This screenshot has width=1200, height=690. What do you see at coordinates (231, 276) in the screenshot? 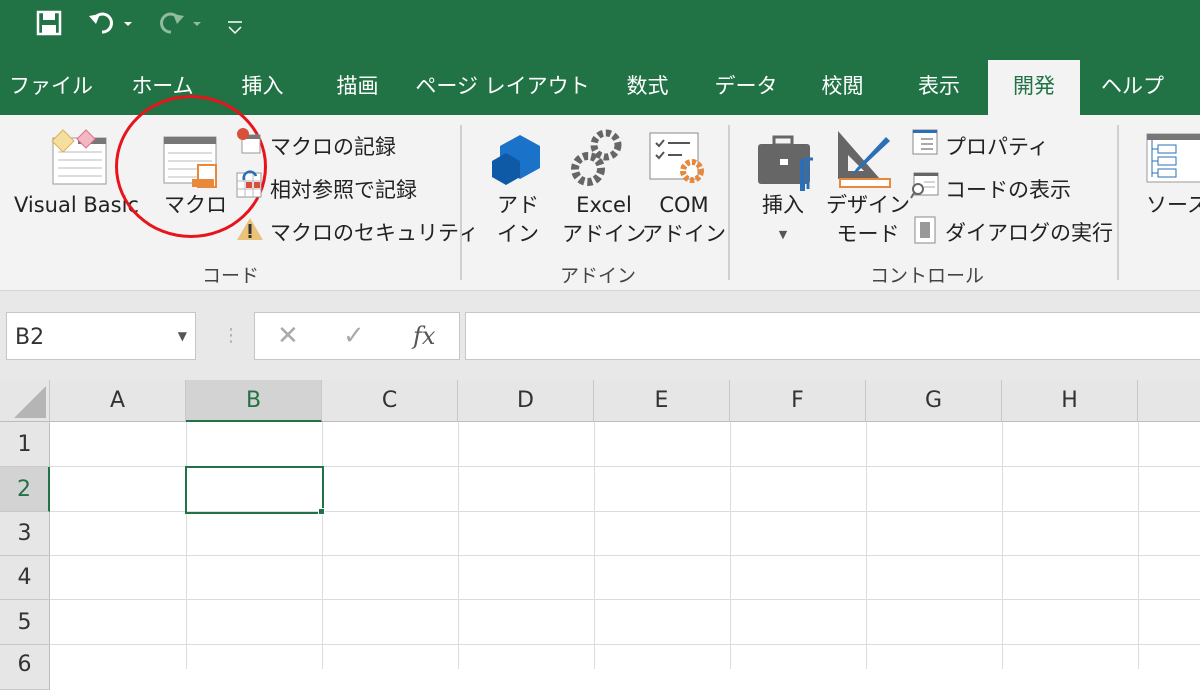
I see `group-label-code: コード` at bounding box center [231, 276].